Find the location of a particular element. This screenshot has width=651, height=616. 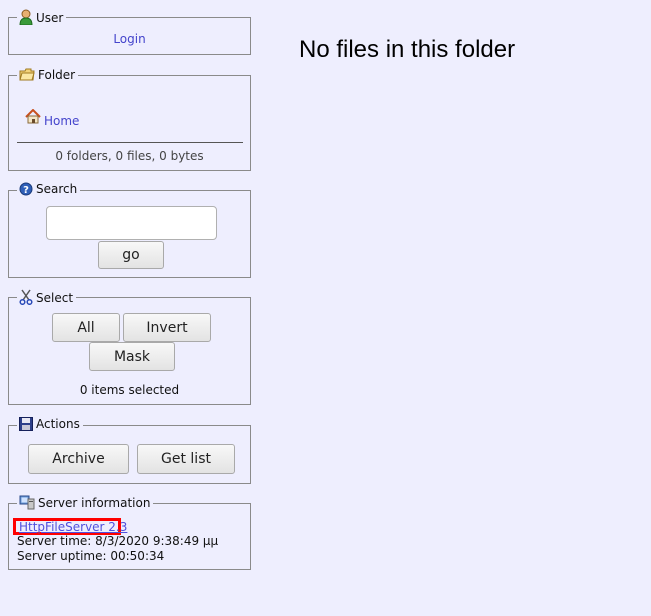

user-icon is located at coordinates (26, 17).